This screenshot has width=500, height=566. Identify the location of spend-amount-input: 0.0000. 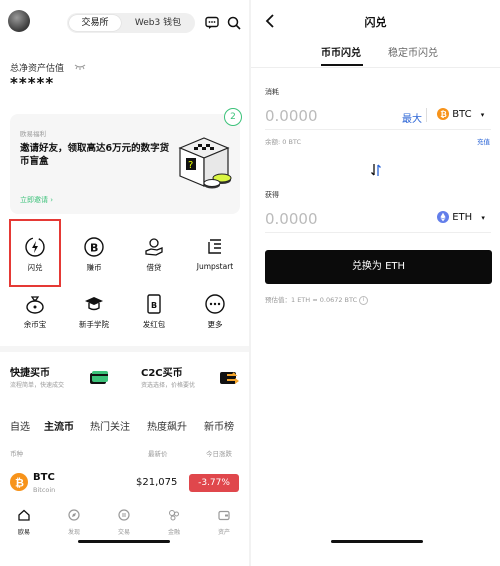
(291, 116).